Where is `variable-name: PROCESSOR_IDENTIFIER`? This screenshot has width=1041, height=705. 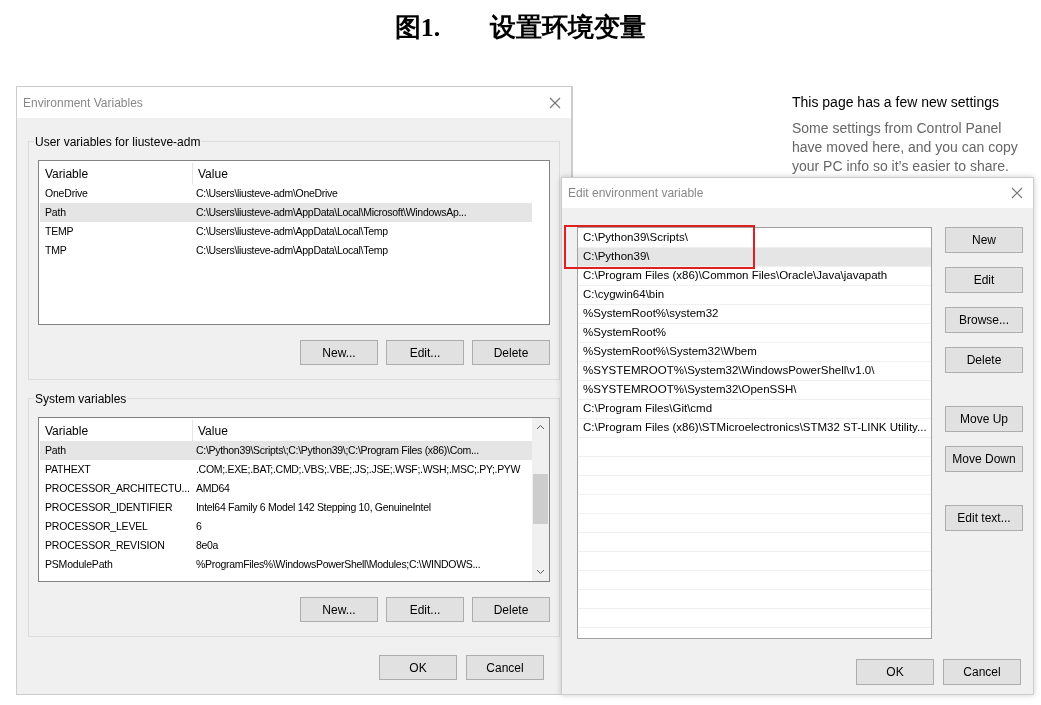
variable-name: PROCESSOR_IDENTIFIER is located at coordinates (109, 507).